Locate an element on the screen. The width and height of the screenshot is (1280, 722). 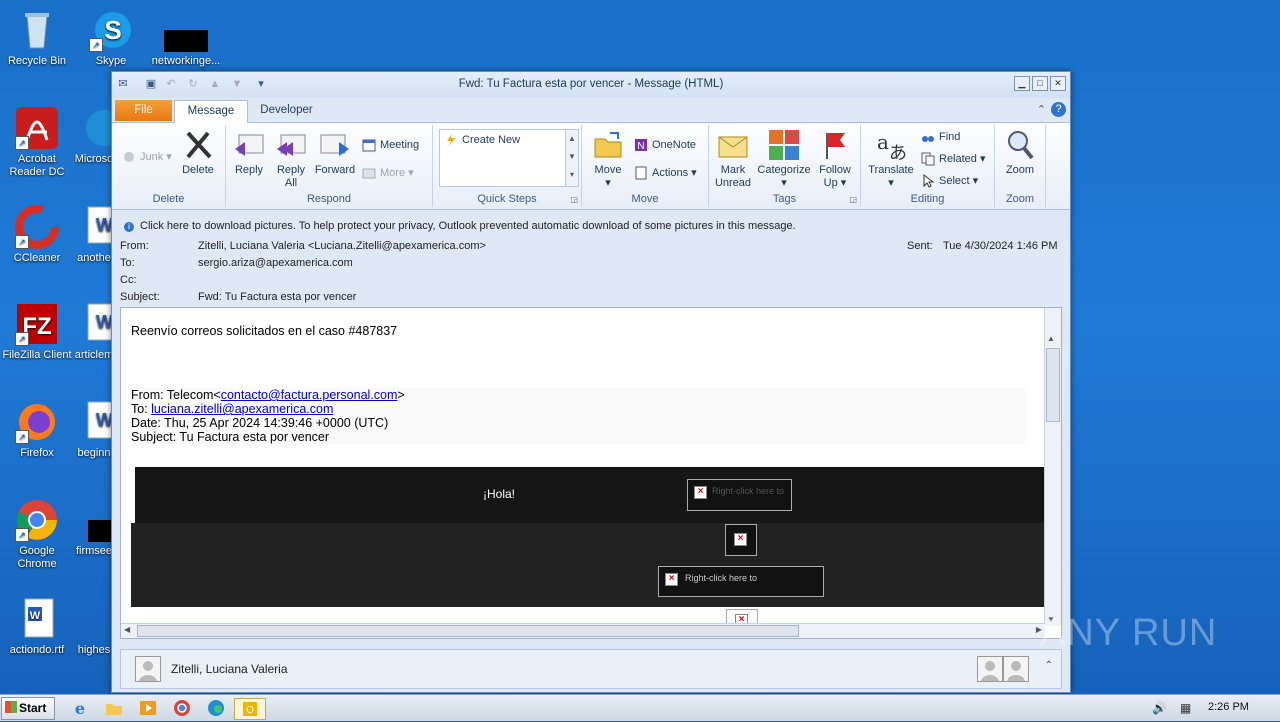
broken-image-2: × is located at coordinates (741, 540).